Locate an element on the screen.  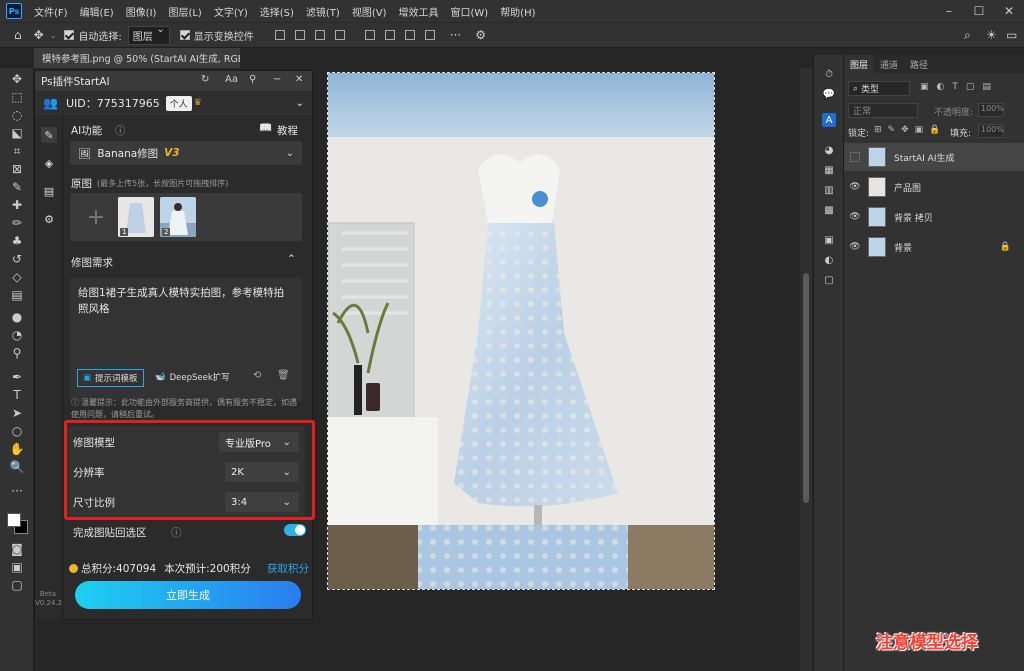
path-select-tool-icon: ➤ is located at coordinates (17, 413).